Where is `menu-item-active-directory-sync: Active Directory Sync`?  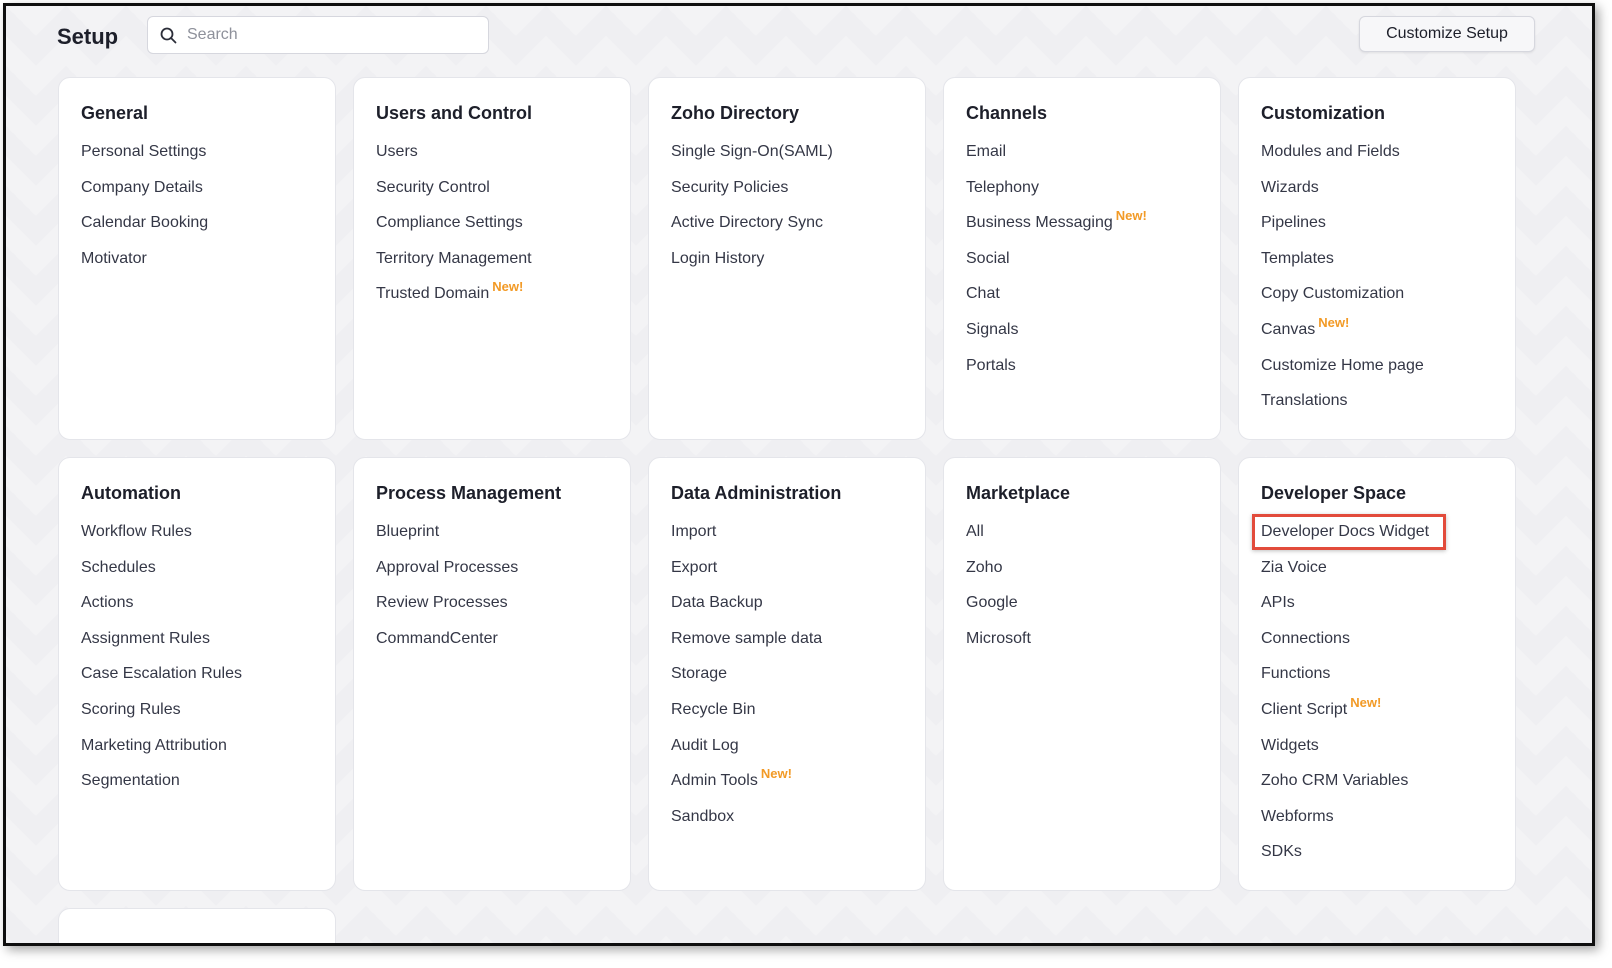
menu-item-active-directory-sync: Active Directory Sync is located at coordinates (787, 223).